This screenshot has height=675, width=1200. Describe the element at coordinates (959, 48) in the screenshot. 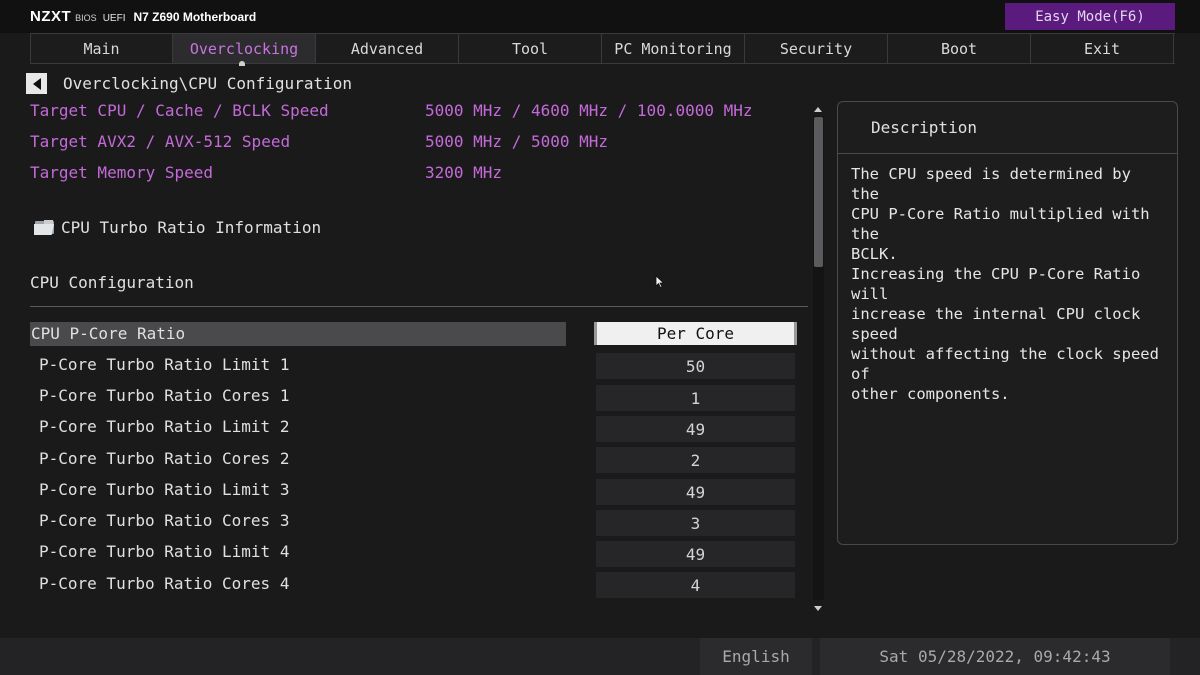

I see `tab-boot: Boot` at that location.